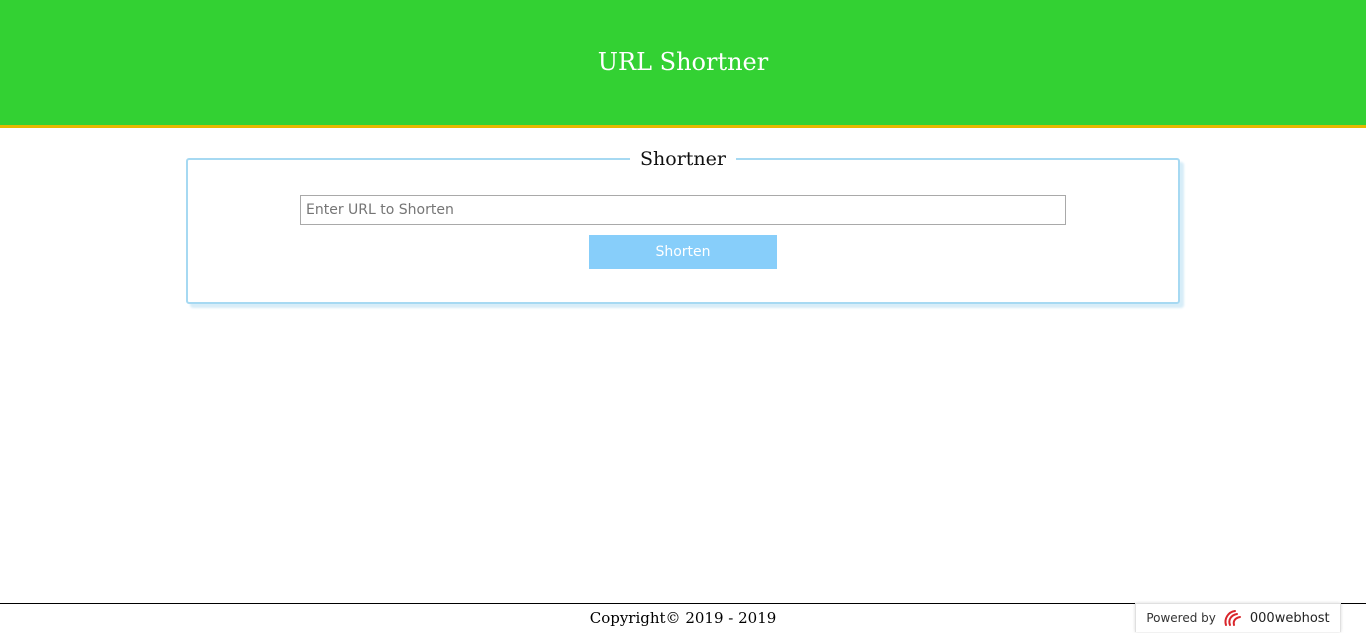 The image size is (1366, 633). I want to click on copyright-text: Copyright© 2019 - 2019, so click(683, 618).